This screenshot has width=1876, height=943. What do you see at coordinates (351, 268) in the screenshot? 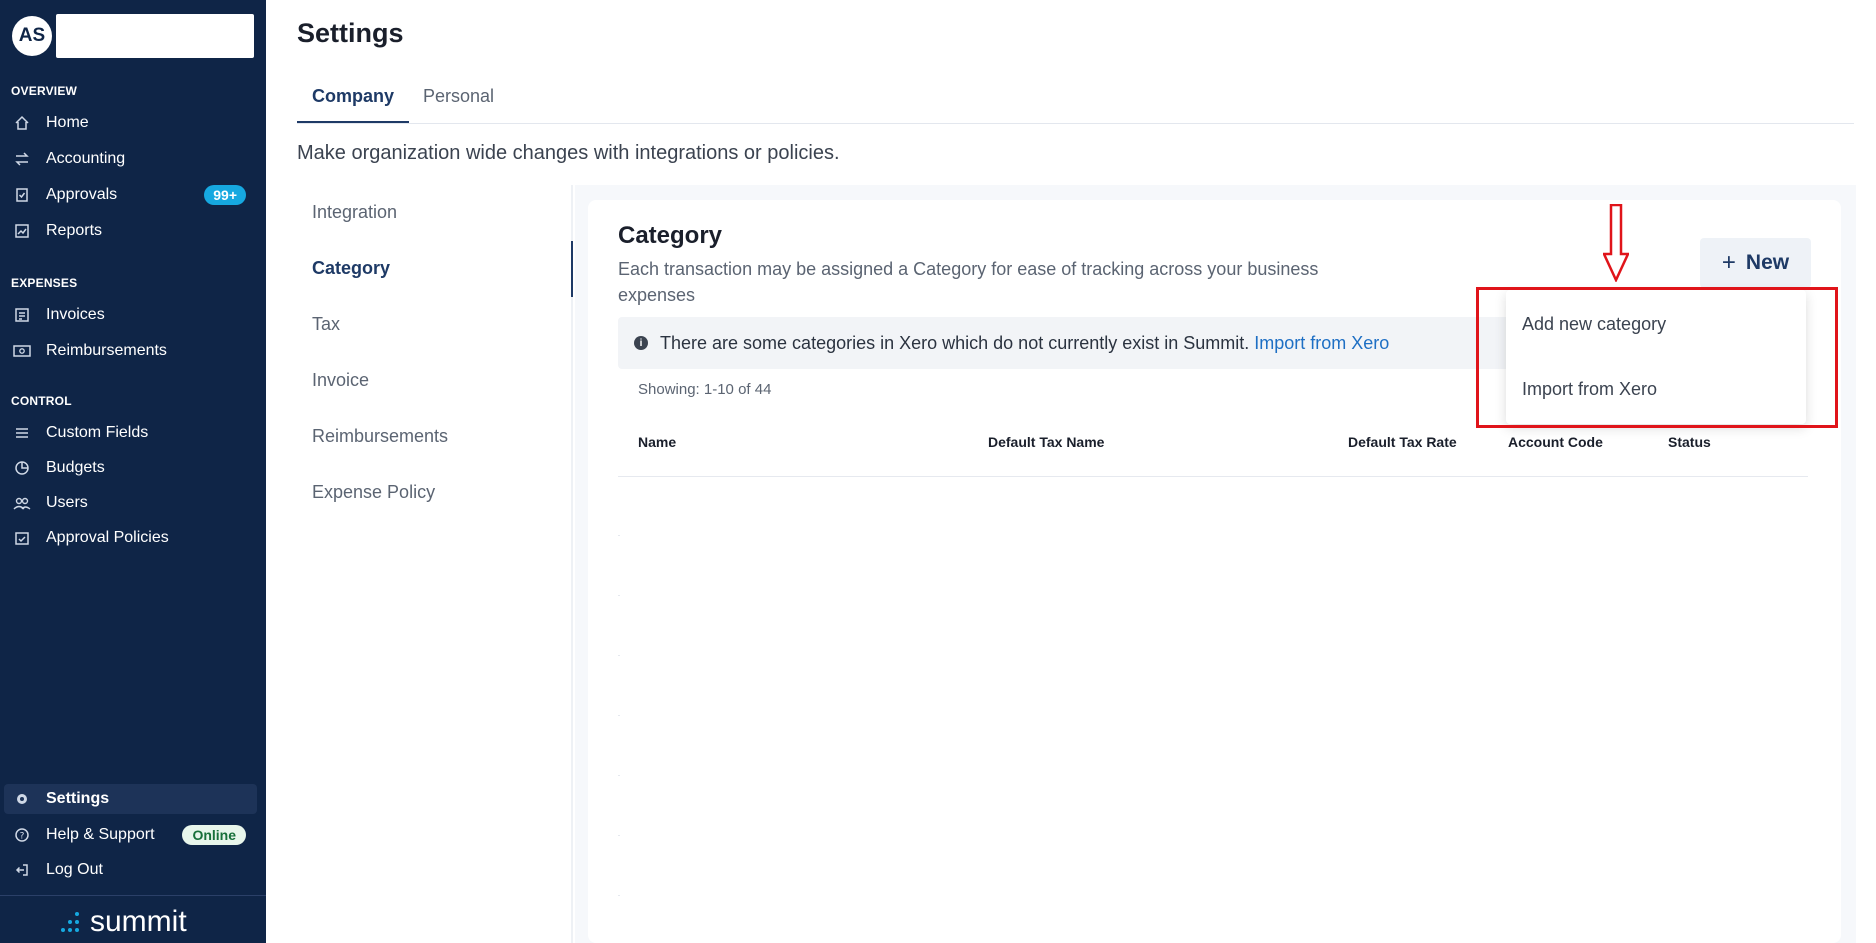
I see `settings-nav-category: Category` at bounding box center [351, 268].